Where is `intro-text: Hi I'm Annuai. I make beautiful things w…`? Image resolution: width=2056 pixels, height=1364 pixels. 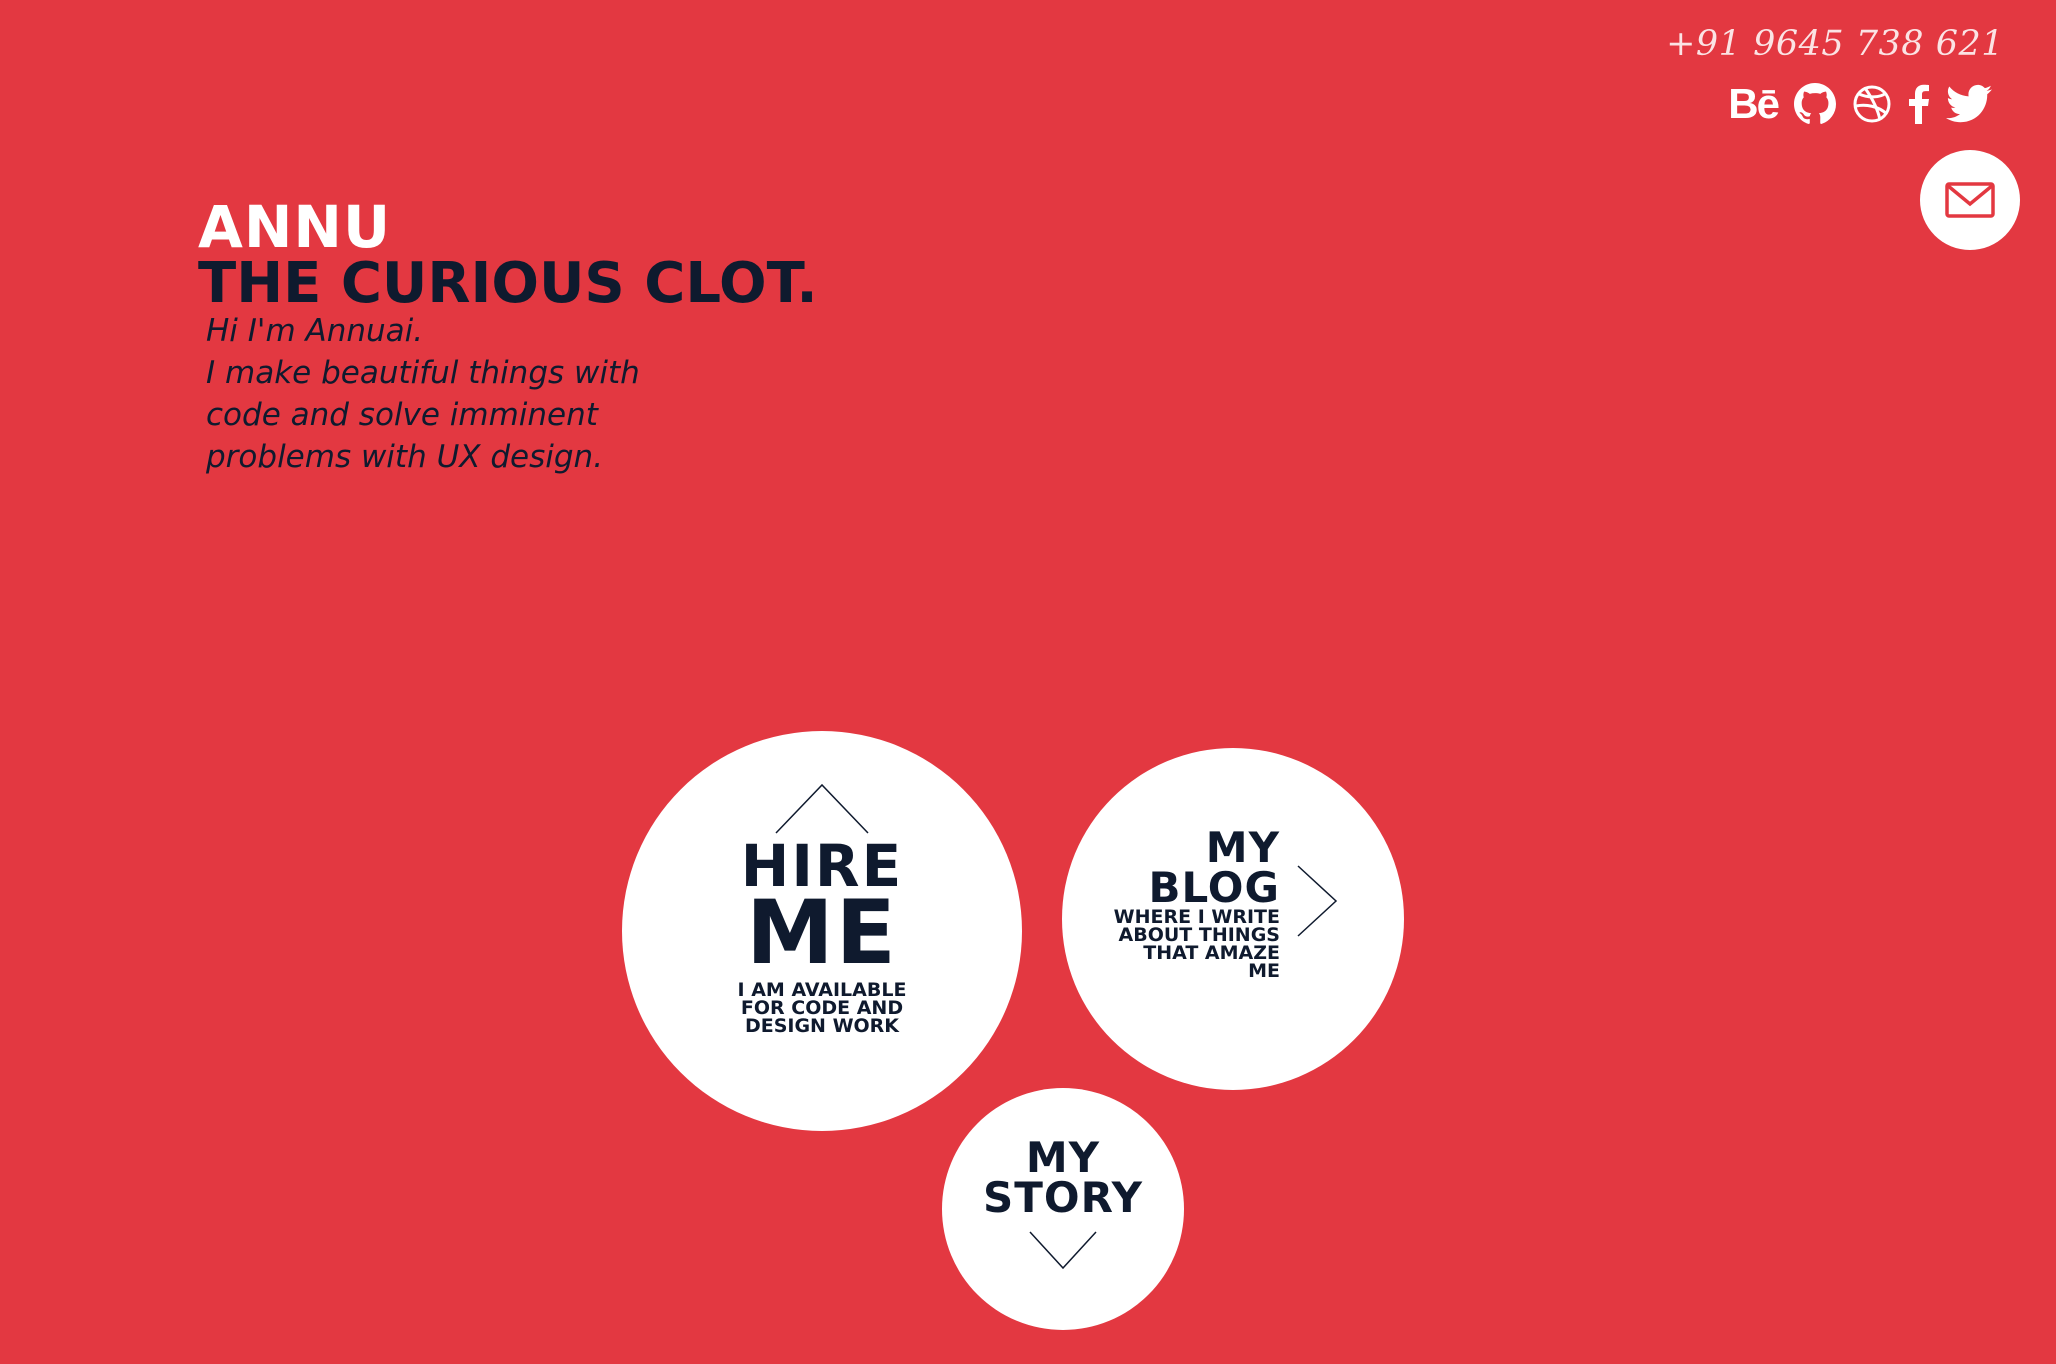
intro-text: Hi I'm Annuai. I make beautiful things w… is located at coordinates (466, 394).